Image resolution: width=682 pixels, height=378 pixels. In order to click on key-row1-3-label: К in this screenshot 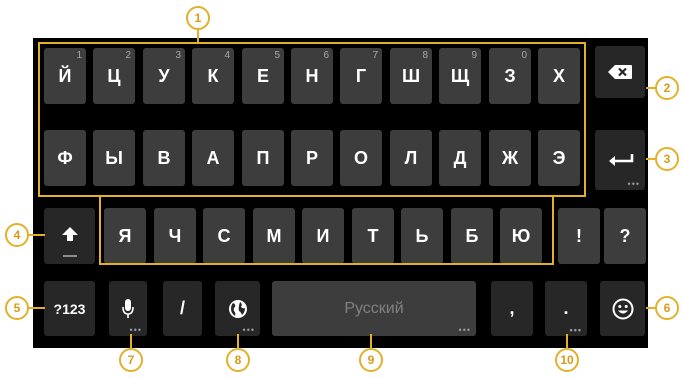, I will do `click(213, 75)`.